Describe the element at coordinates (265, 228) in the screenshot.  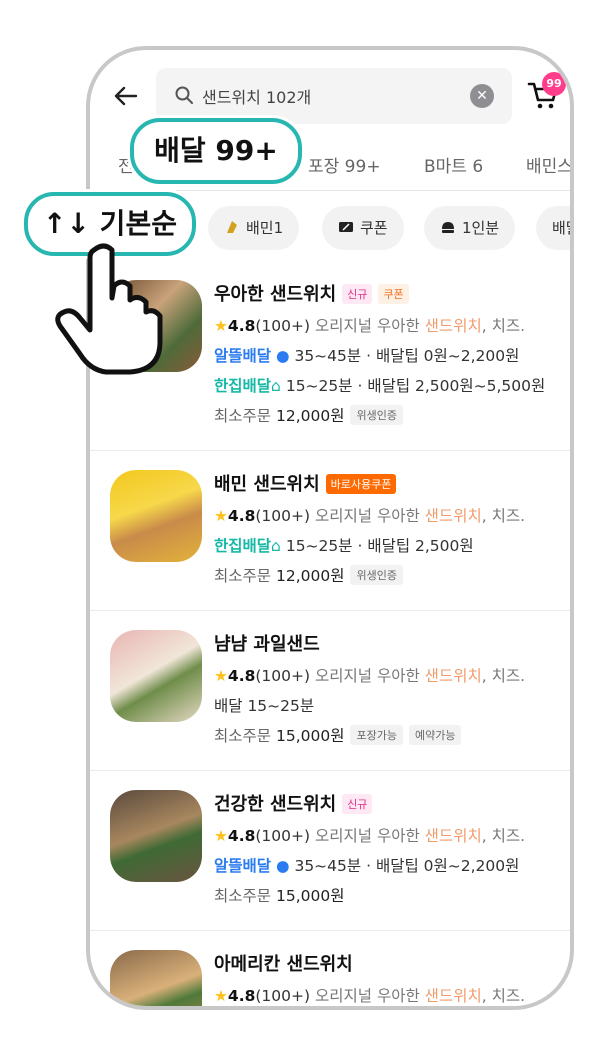
I see `chip-label: 배민1` at that location.